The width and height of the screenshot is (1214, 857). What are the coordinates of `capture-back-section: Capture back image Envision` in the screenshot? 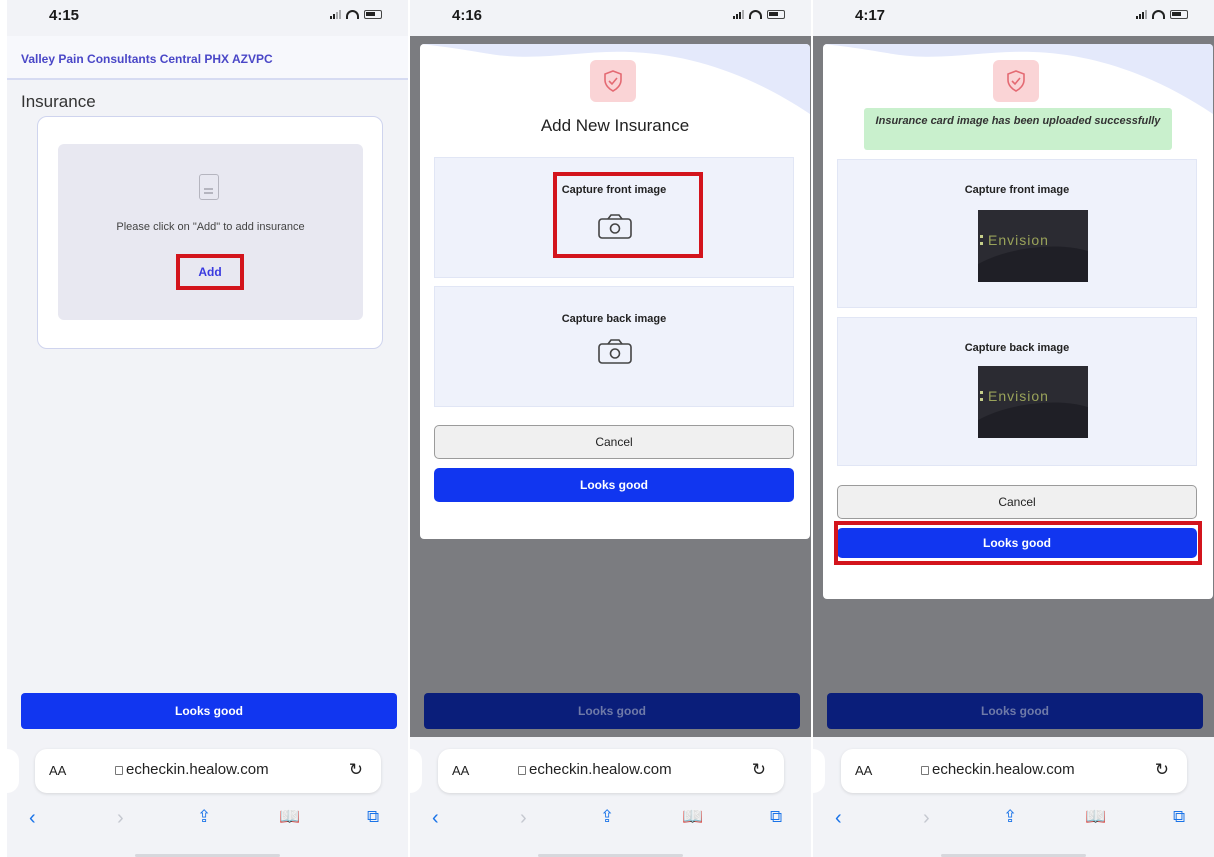 It's located at (1017, 391).